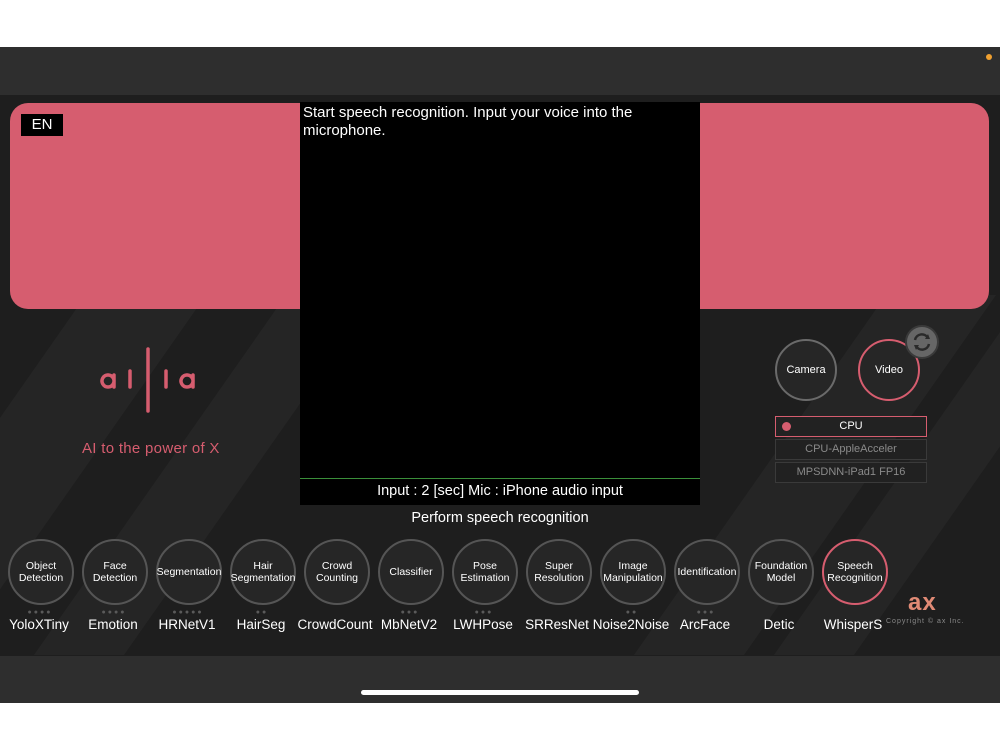 Image resolution: width=1000 pixels, height=750 pixels. What do you see at coordinates (151, 448) in the screenshot?
I see `tagline: AI to the power of X` at bounding box center [151, 448].